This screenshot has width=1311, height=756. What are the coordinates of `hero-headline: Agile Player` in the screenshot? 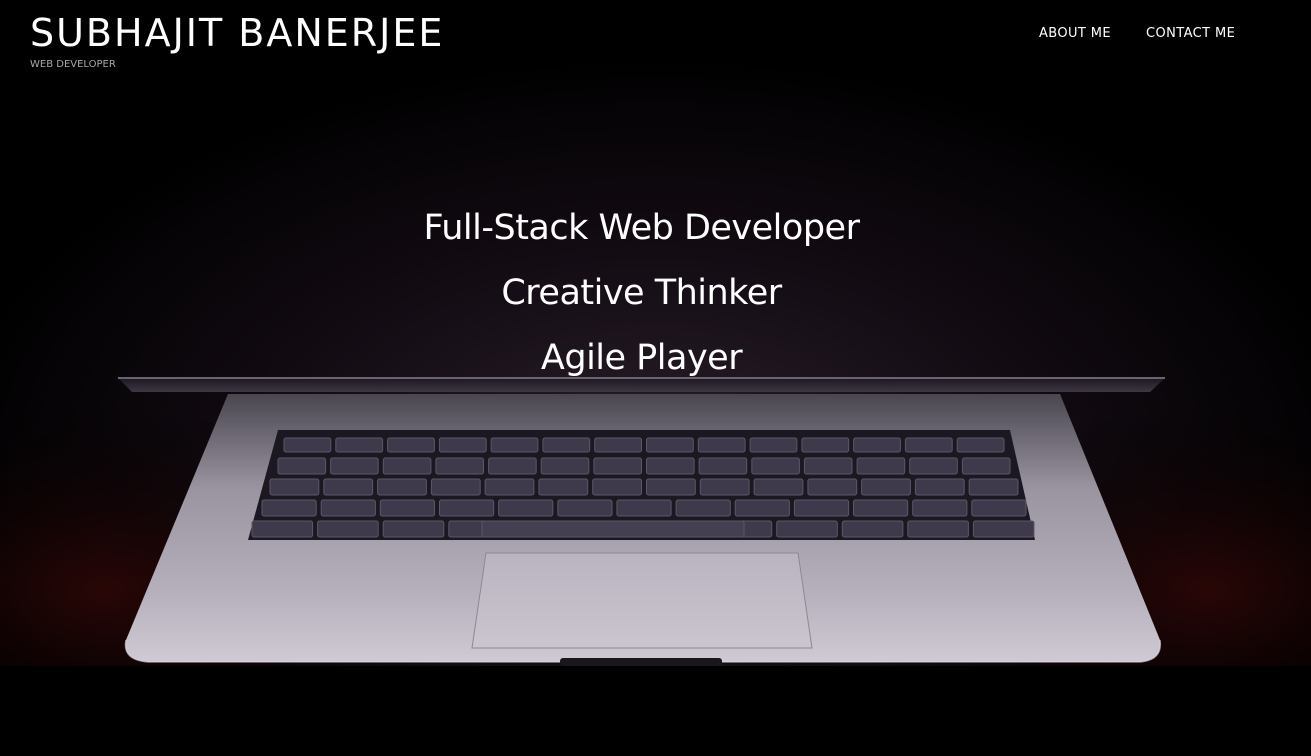 It's located at (641, 358).